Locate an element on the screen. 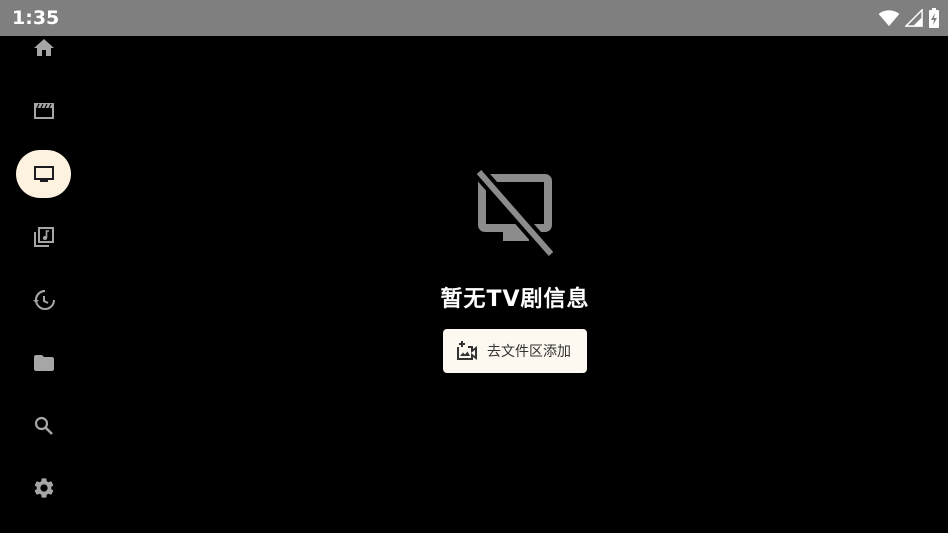 Image resolution: width=948 pixels, height=533 pixels. history-icon is located at coordinates (43, 300).